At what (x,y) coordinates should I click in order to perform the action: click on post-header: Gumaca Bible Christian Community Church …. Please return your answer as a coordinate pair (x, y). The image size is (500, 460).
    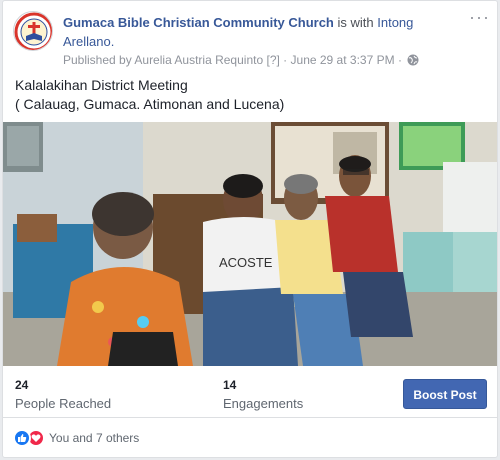
    Looking at the image, I should click on (251, 38).